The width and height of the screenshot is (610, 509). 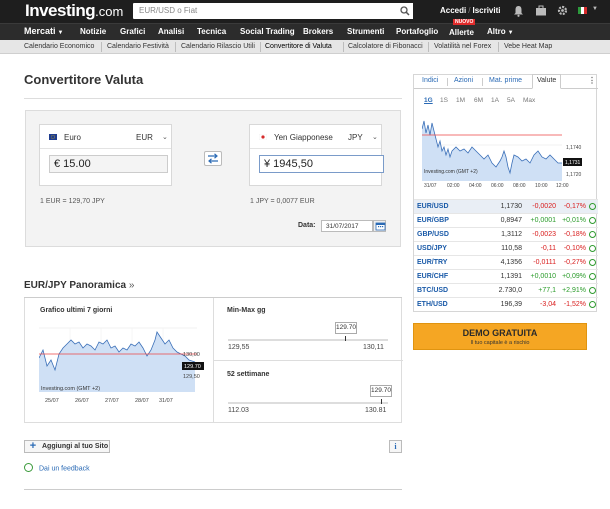 What do you see at coordinates (541, 11) in the screenshot?
I see `briefcase-icon` at bounding box center [541, 11].